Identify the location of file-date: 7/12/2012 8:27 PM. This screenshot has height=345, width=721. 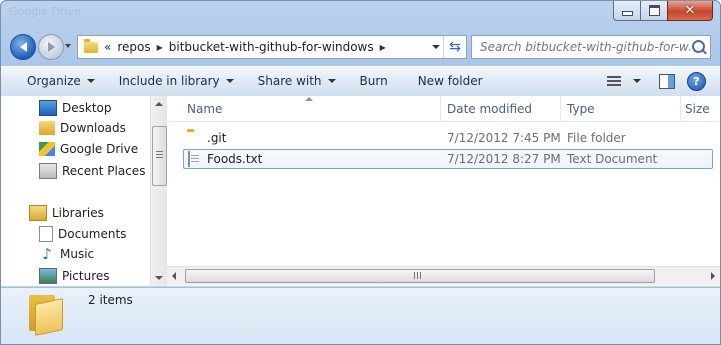
(504, 159).